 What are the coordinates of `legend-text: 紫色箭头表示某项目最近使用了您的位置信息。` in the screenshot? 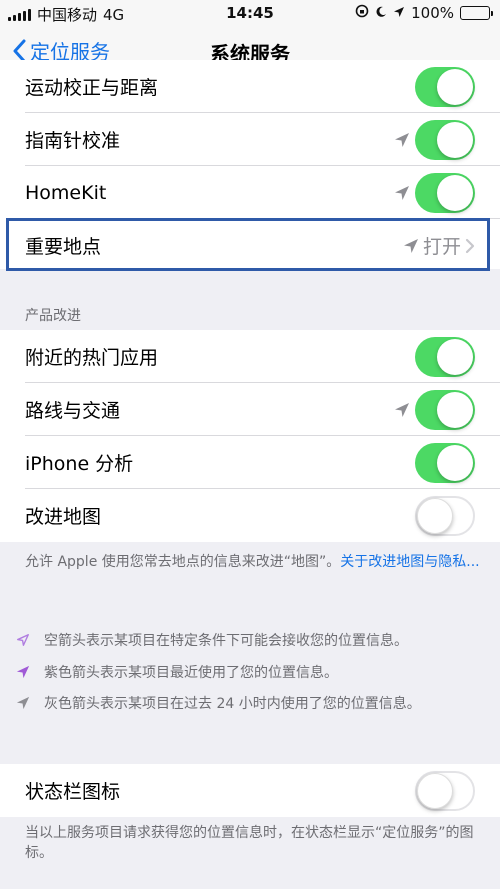 It's located at (191, 673).